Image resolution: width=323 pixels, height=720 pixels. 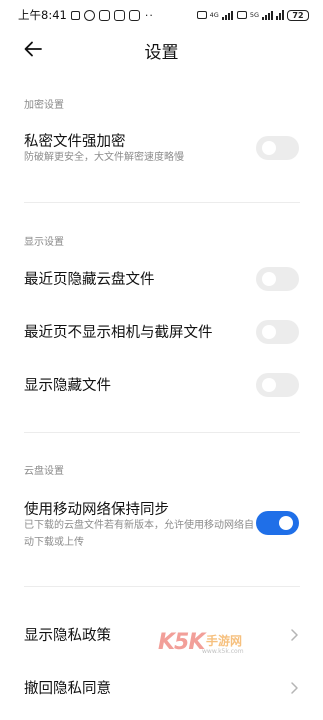 I want to click on message-icon, so click(x=104, y=15).